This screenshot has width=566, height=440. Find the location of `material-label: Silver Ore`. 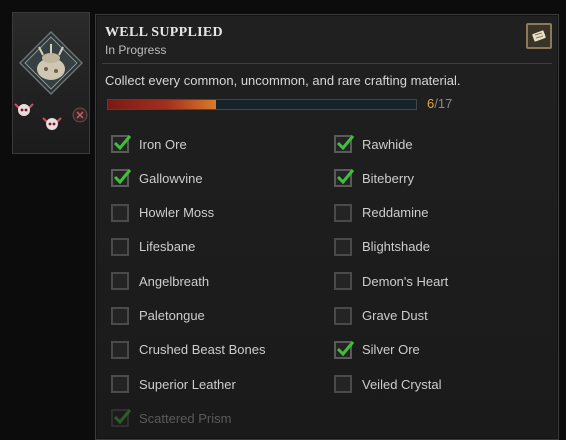

material-label: Silver Ore is located at coordinates (391, 350).